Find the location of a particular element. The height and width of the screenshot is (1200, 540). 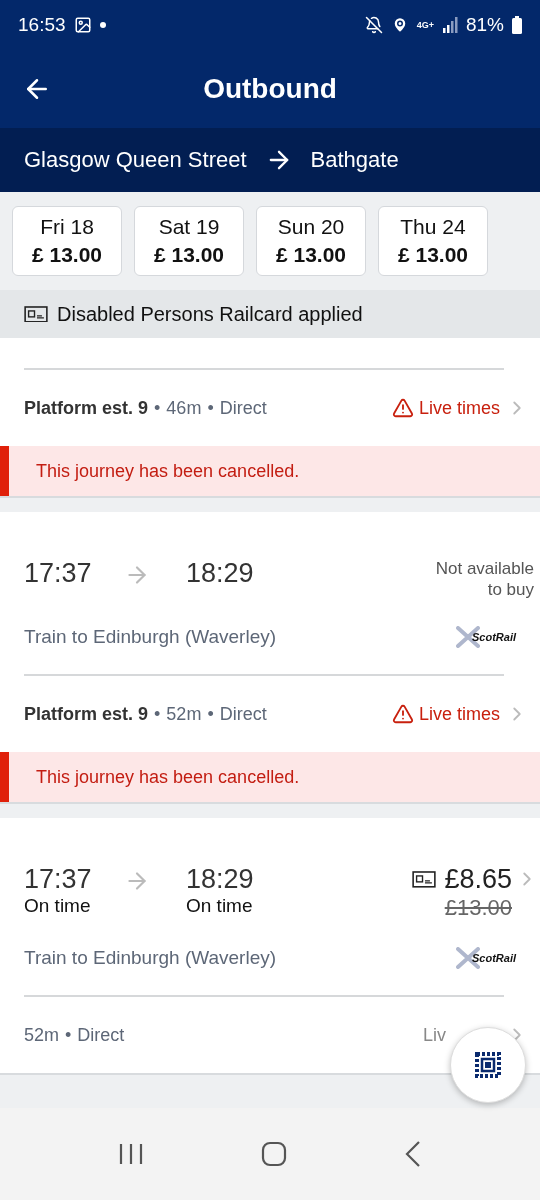

origin-station: Glasgow Queen Street is located at coordinates (135, 160).